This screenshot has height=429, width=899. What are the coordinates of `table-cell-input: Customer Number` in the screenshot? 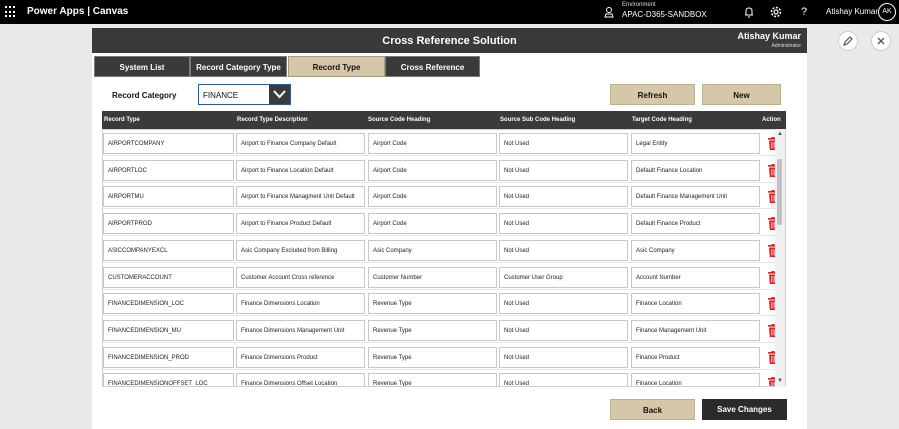 It's located at (432, 277).